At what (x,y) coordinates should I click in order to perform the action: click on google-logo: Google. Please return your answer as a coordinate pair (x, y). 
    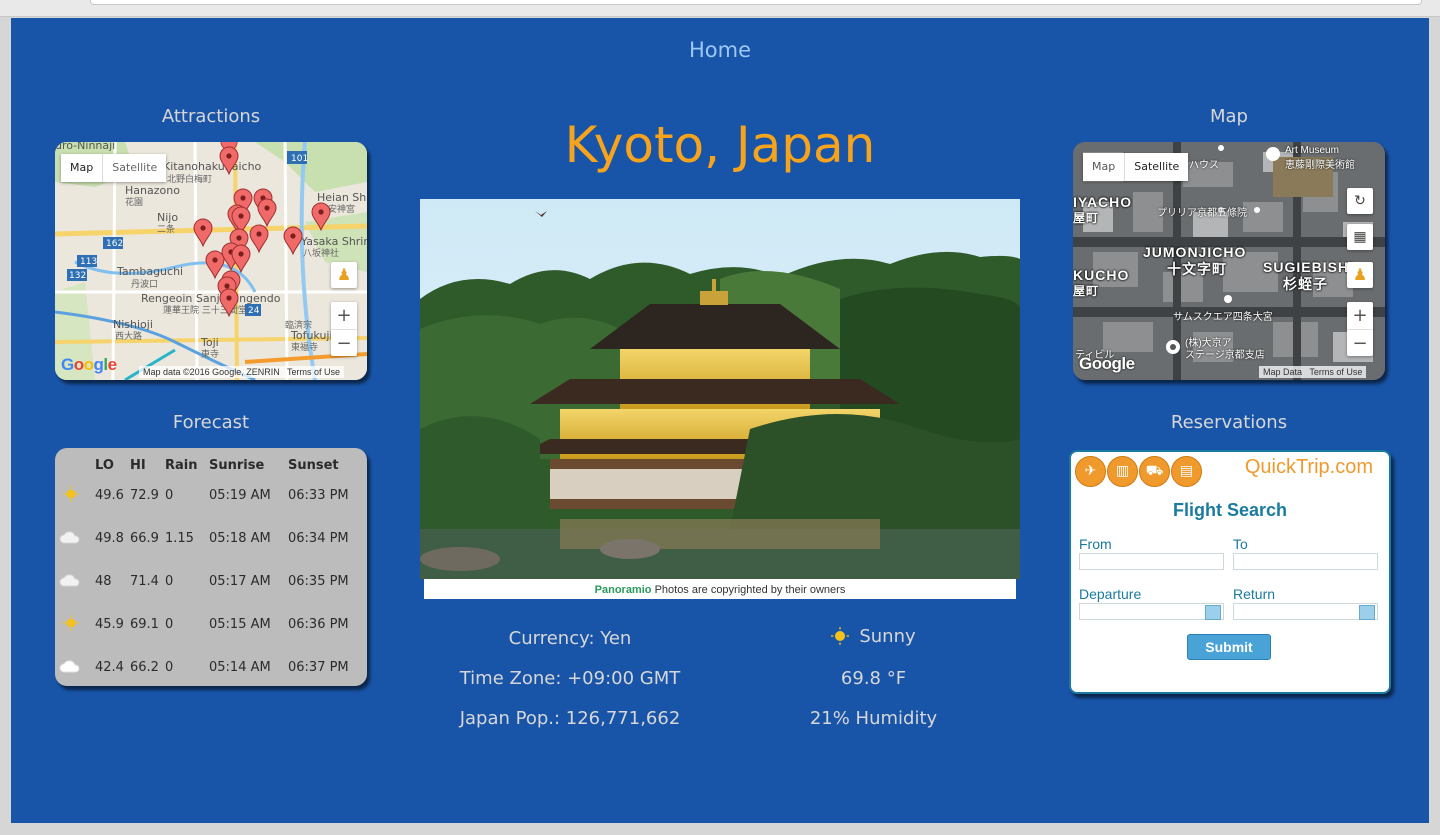
    Looking at the image, I should click on (1107, 363).